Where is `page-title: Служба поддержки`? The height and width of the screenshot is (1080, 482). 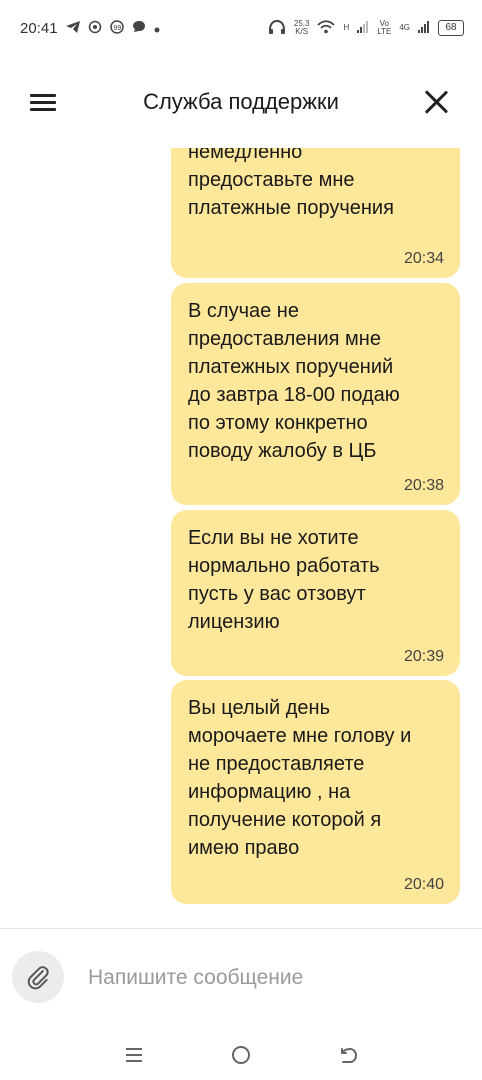
page-title: Служба поддержки is located at coordinates (241, 101).